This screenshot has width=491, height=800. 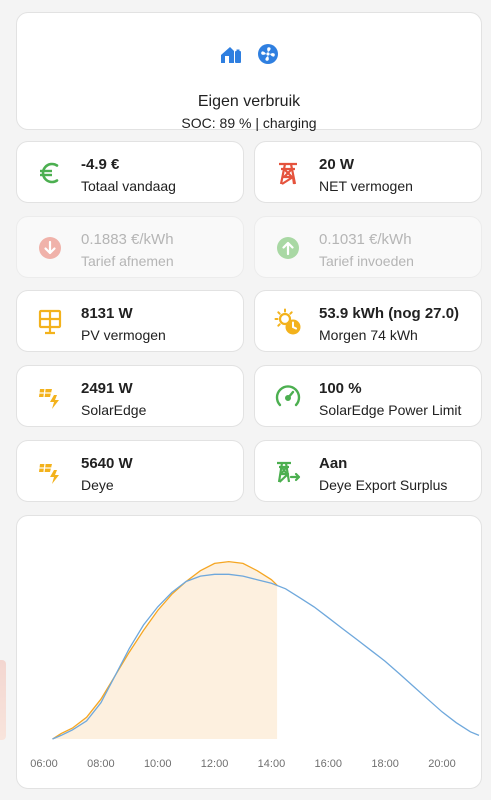 What do you see at coordinates (107, 388) in the screenshot?
I see `tile-value: 2491 W` at bounding box center [107, 388].